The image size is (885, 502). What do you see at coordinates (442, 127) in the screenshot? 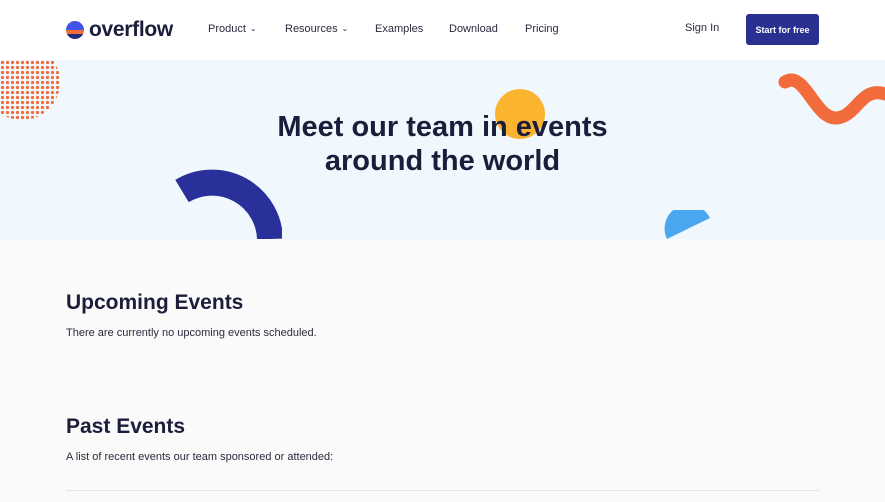
I see `hero-title-line-1: Meet our team in events` at bounding box center [442, 127].